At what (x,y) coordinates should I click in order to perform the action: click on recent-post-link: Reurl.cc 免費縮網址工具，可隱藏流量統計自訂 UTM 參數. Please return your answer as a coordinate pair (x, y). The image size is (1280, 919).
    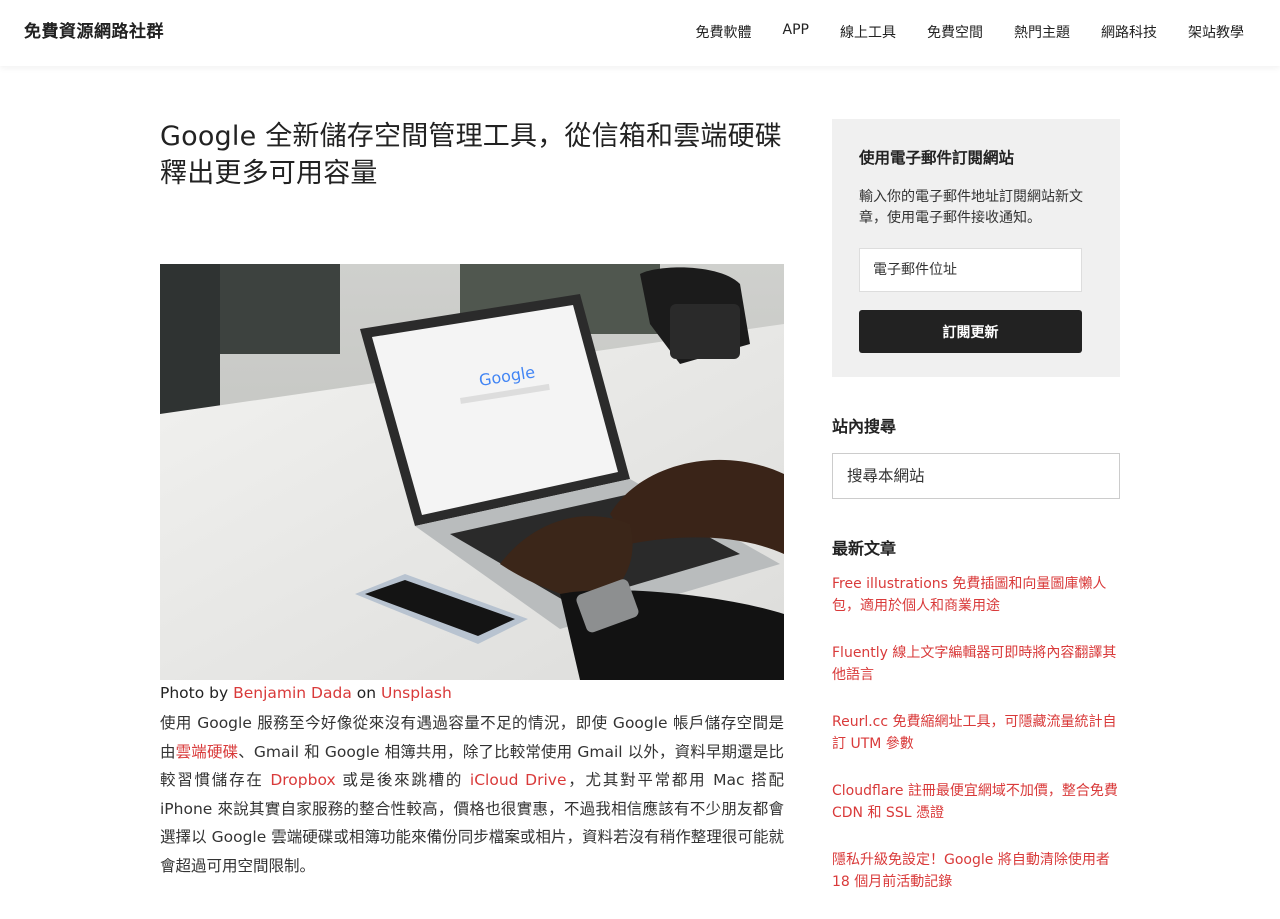
    Looking at the image, I should click on (976, 733).